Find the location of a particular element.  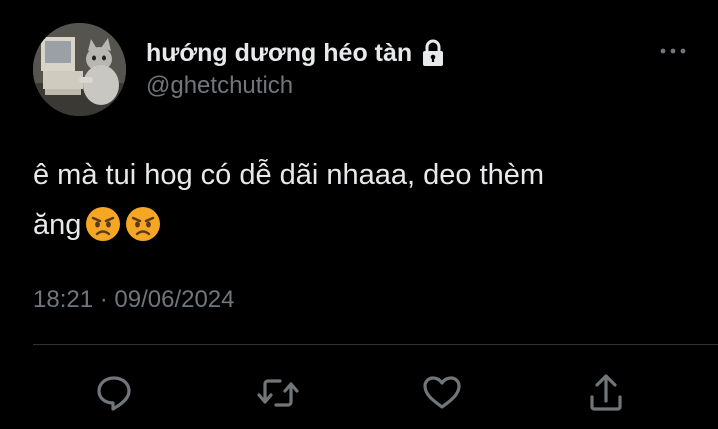

like-button is located at coordinates (442, 393).